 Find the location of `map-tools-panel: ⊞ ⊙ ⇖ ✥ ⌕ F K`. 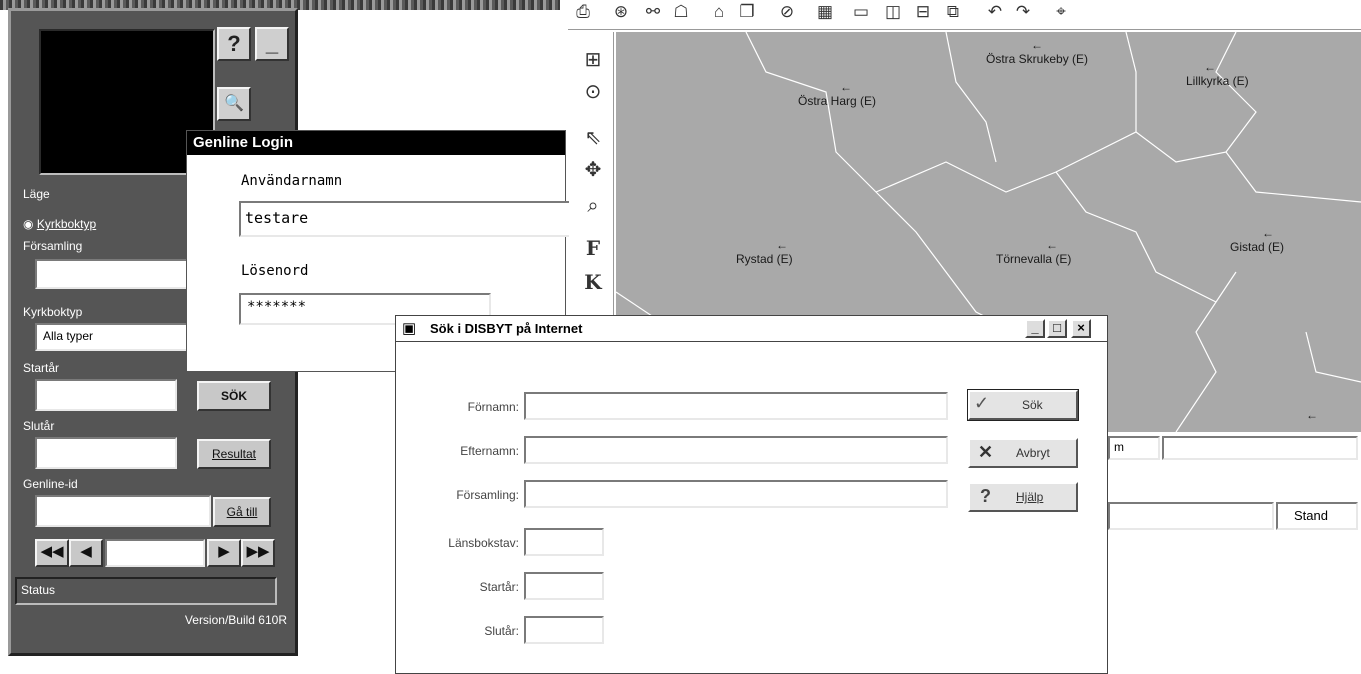

map-tools-panel: ⊞ ⊙ ⇖ ✥ ⌕ F K is located at coordinates (593, 182).